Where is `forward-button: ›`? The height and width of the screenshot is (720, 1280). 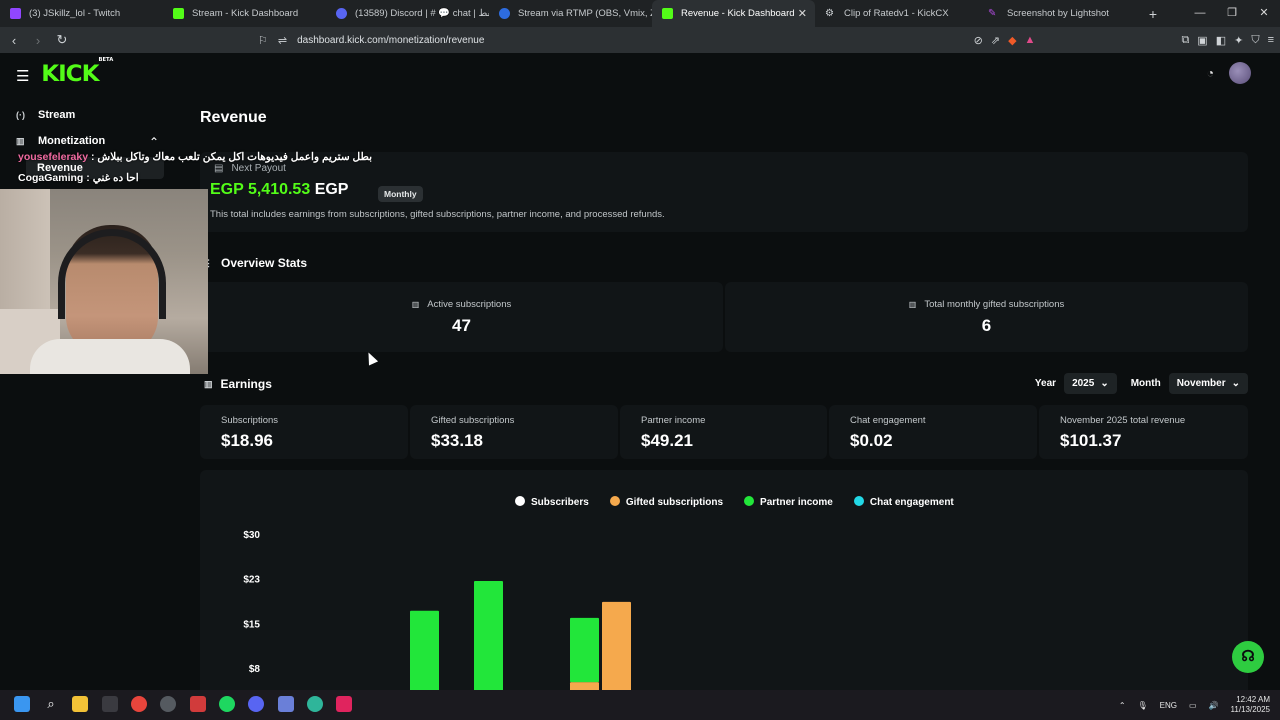 forward-button: › is located at coordinates (38, 40).